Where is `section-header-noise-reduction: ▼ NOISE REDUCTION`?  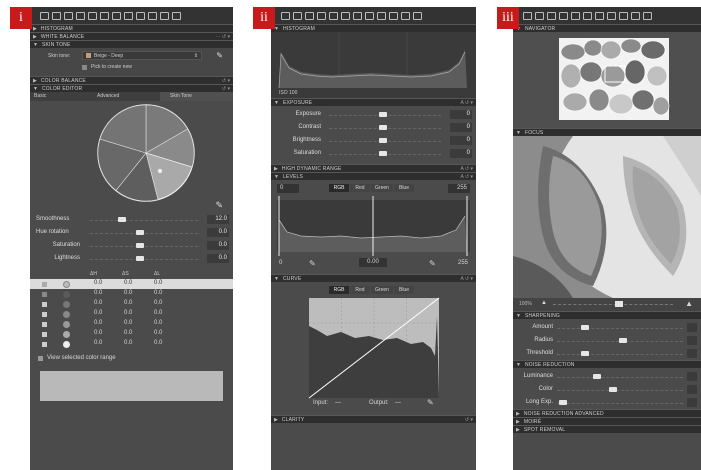
section-header-noise-reduction: ▼ NOISE REDUCTION is located at coordinates (607, 364).